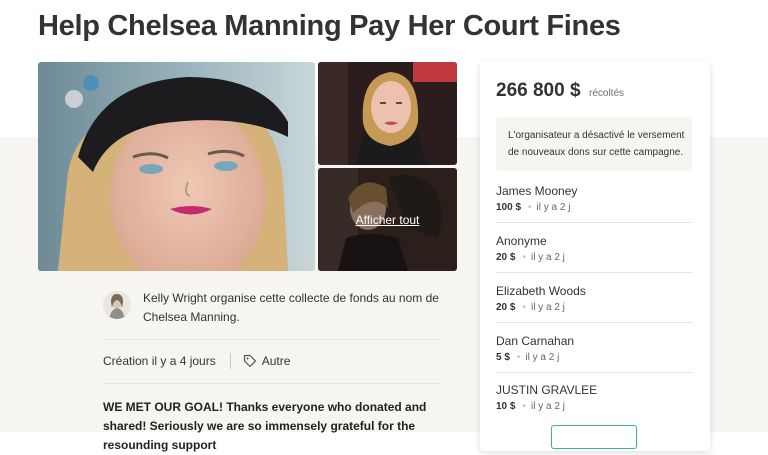 The width and height of the screenshot is (768, 455). What do you see at coordinates (594, 437) in the screenshot?
I see `see-all-donations-button` at bounding box center [594, 437].